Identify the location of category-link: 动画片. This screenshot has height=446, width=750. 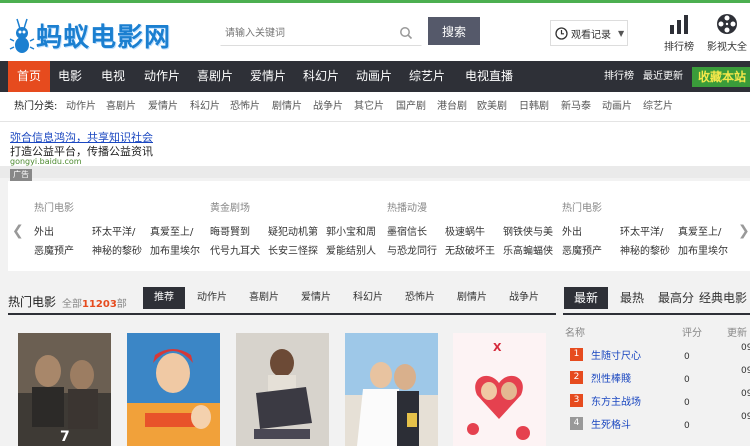
(617, 107).